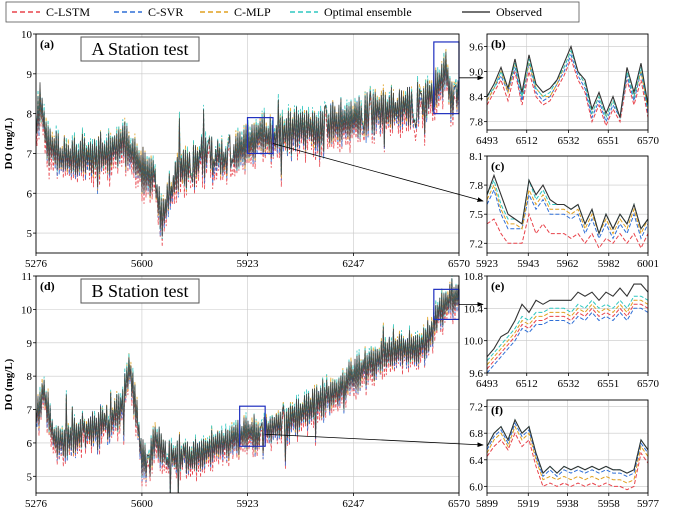  What do you see at coordinates (47, 286) in the screenshot?
I see `panel-letter: (d)` at bounding box center [47, 286].